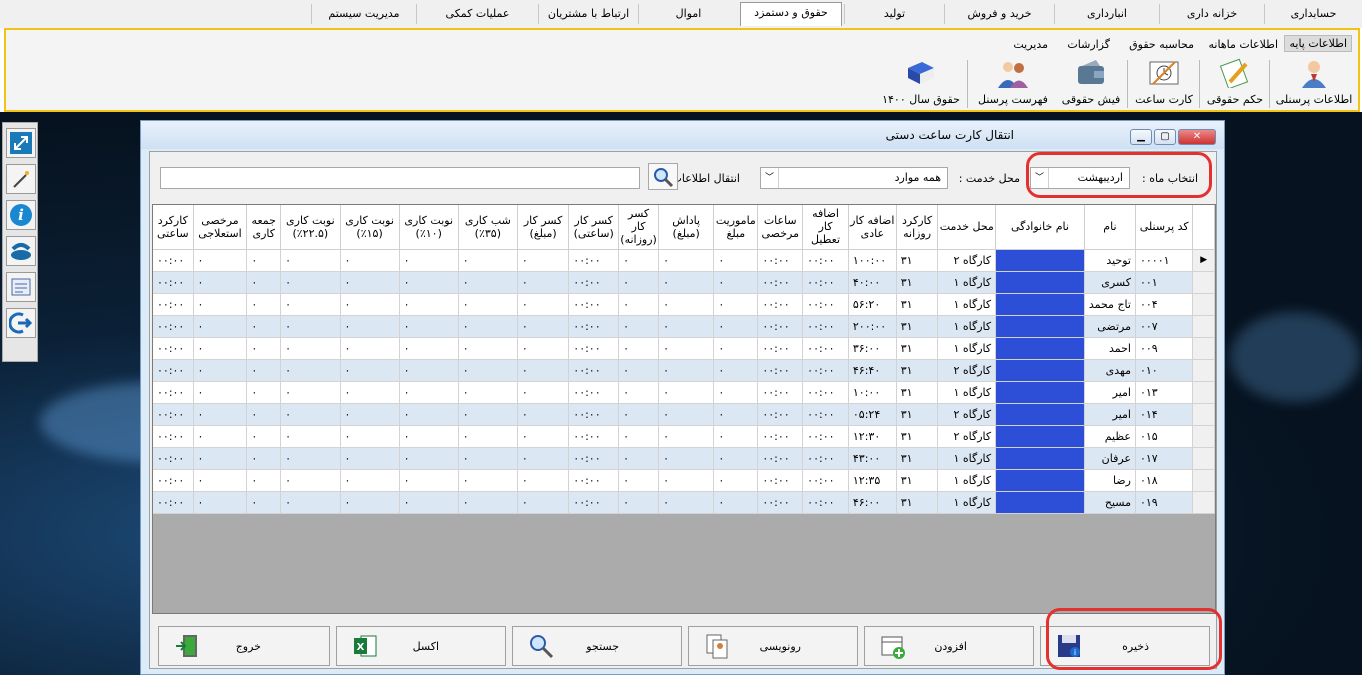 This screenshot has width=1362, height=675. What do you see at coordinates (1110, 370) in the screenshot?
I see `cell-name: مهدی` at bounding box center [1110, 370].